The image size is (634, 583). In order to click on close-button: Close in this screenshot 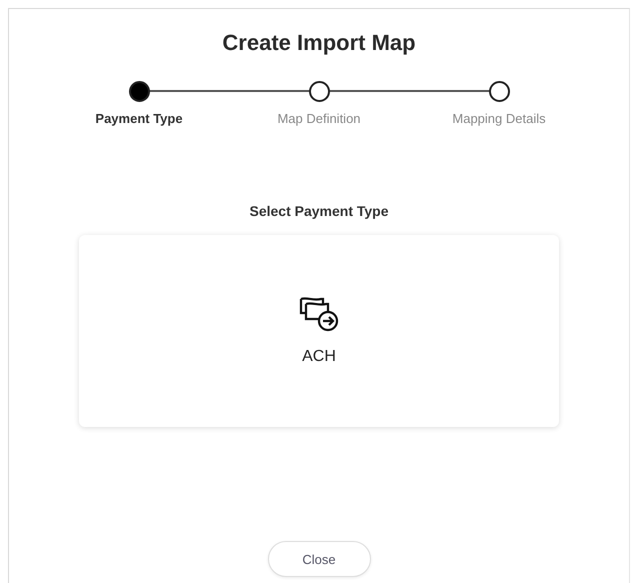, I will do `click(319, 559)`.